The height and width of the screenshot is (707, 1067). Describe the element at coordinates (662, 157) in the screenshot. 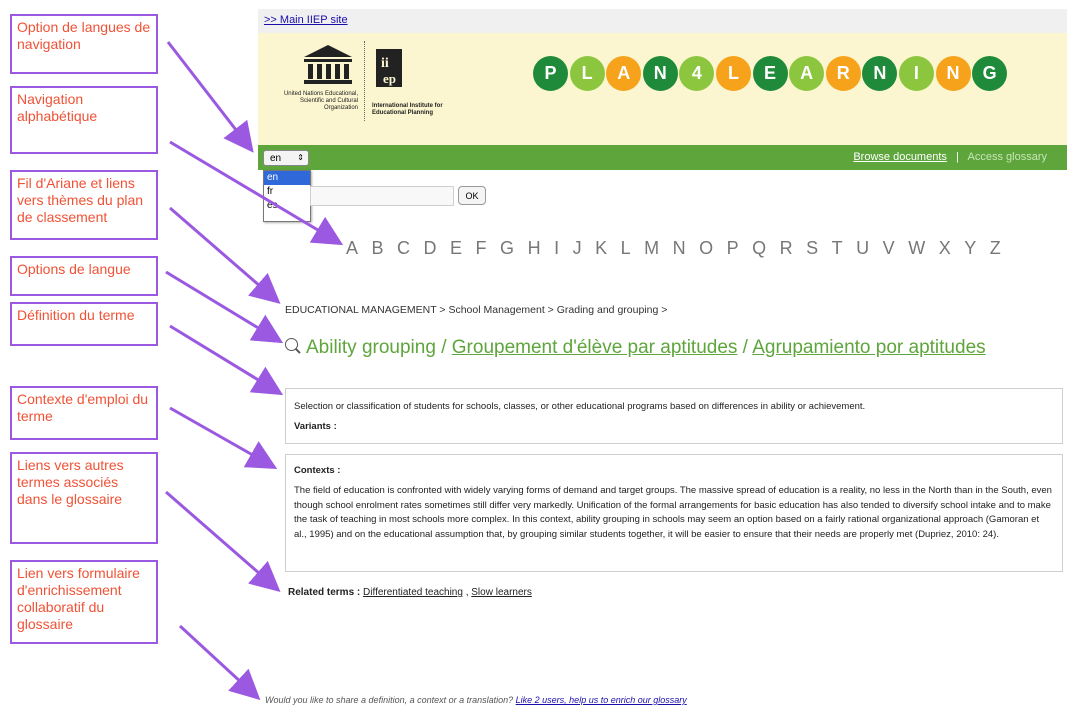

I see `nav-bar: Browse documents | Access glossary` at that location.